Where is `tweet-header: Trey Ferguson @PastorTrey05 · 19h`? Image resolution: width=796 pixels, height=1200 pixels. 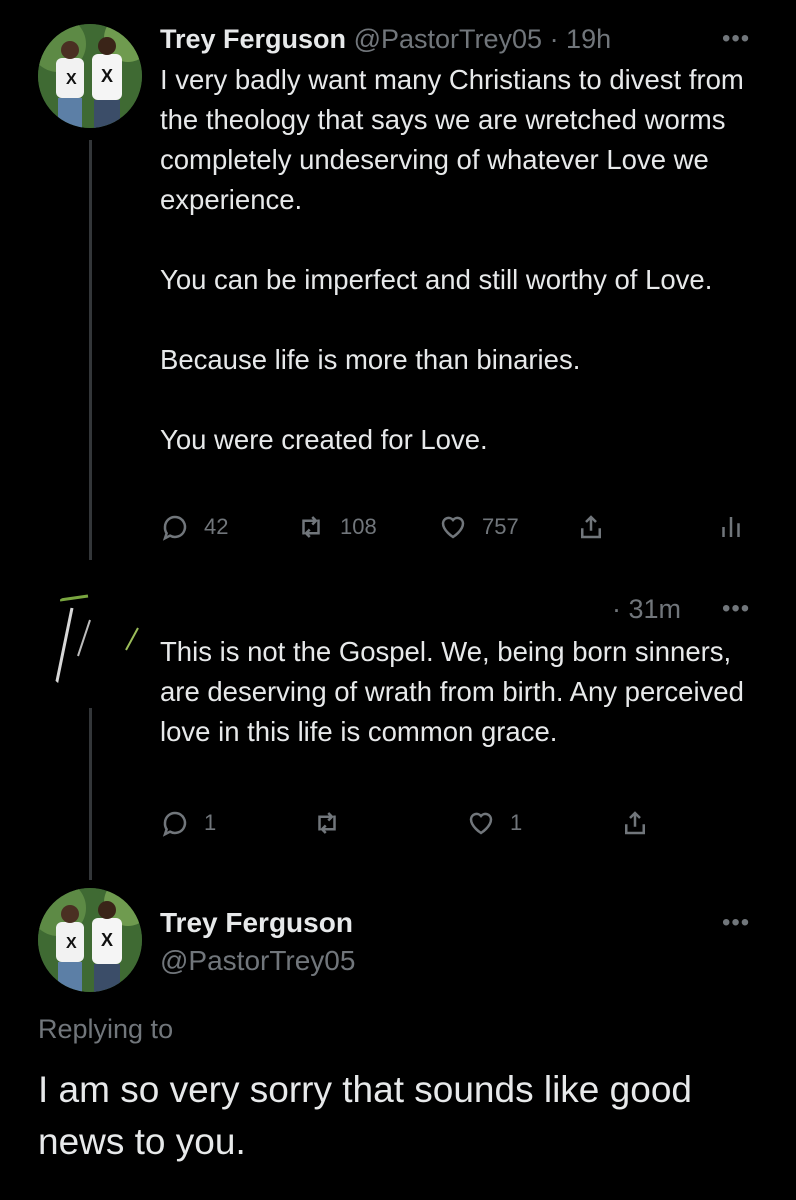
tweet-header: Trey Ferguson @PastorTrey05 · 19h is located at coordinates (385, 39).